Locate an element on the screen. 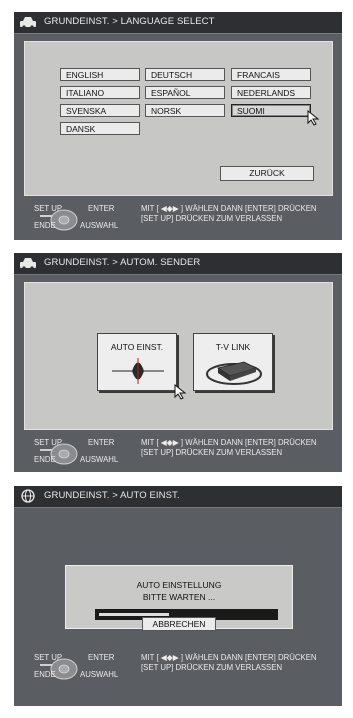 This screenshot has height=718, width=353. language-option-italiano: ITALIANO is located at coordinates (100, 92).